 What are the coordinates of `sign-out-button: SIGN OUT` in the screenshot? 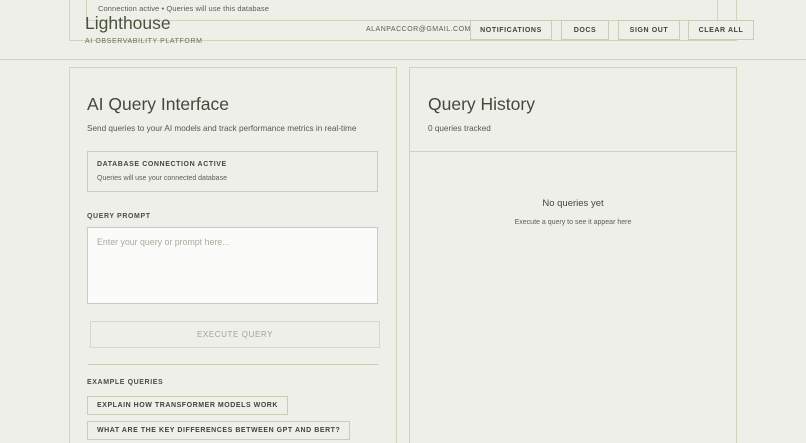 It's located at (649, 30).